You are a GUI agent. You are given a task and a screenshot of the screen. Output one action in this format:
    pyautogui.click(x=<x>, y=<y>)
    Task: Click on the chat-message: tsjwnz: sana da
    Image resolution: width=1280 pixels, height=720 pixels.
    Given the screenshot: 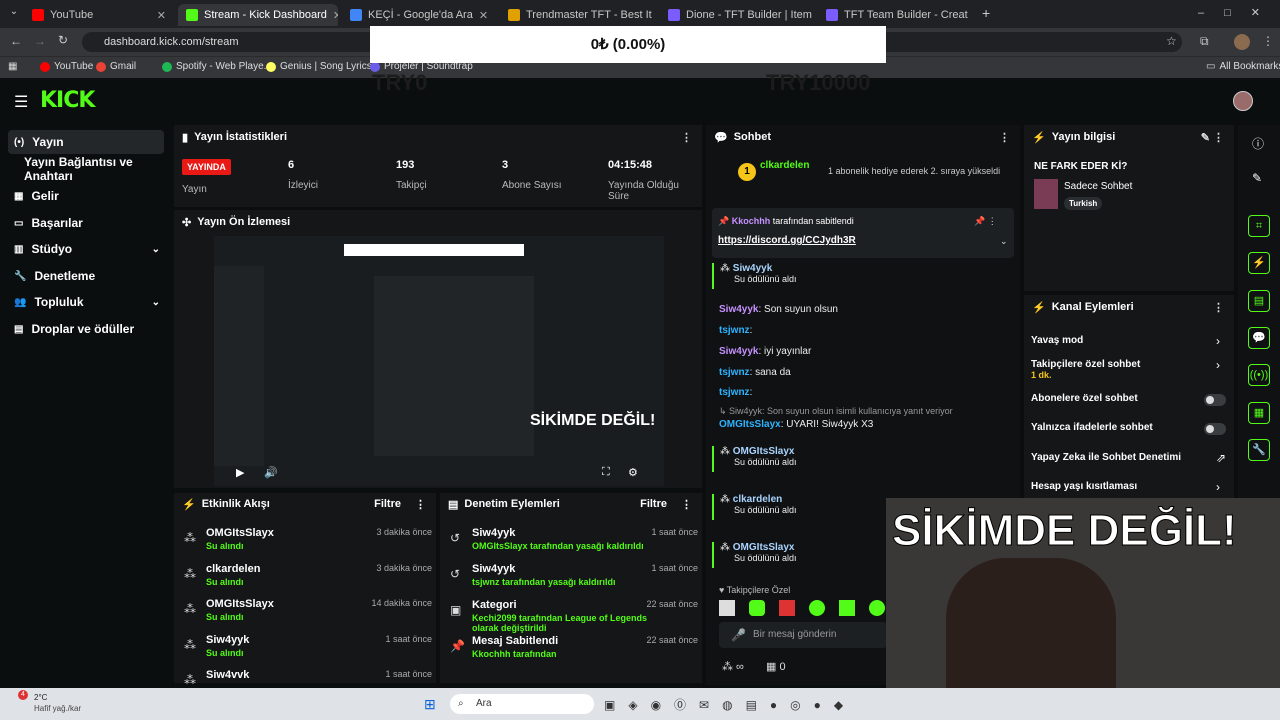 What is the action you would take?
    pyautogui.click(x=755, y=372)
    